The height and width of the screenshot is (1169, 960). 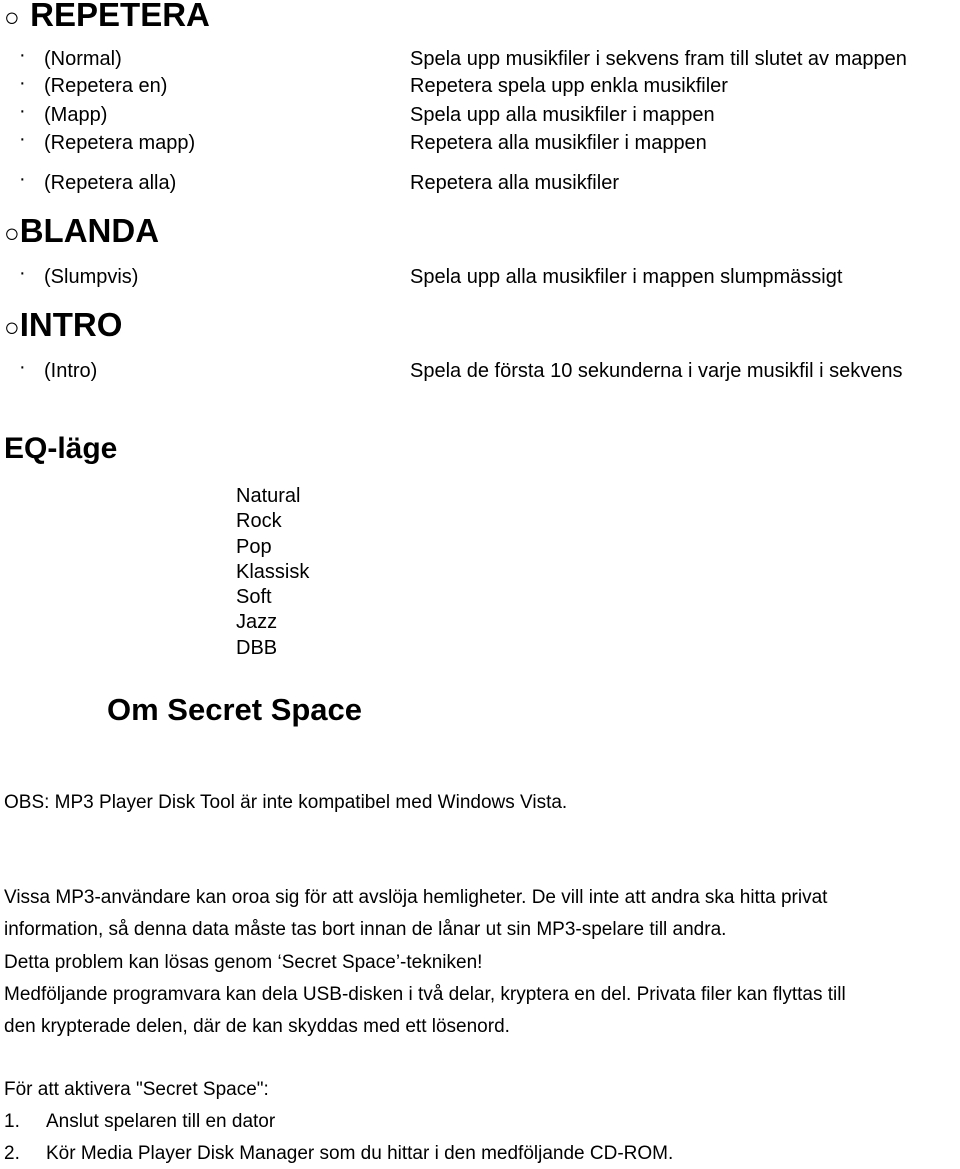 What do you see at coordinates (136, 1089) in the screenshot?
I see `activate-title: För att aktivera "Secret Space":` at bounding box center [136, 1089].